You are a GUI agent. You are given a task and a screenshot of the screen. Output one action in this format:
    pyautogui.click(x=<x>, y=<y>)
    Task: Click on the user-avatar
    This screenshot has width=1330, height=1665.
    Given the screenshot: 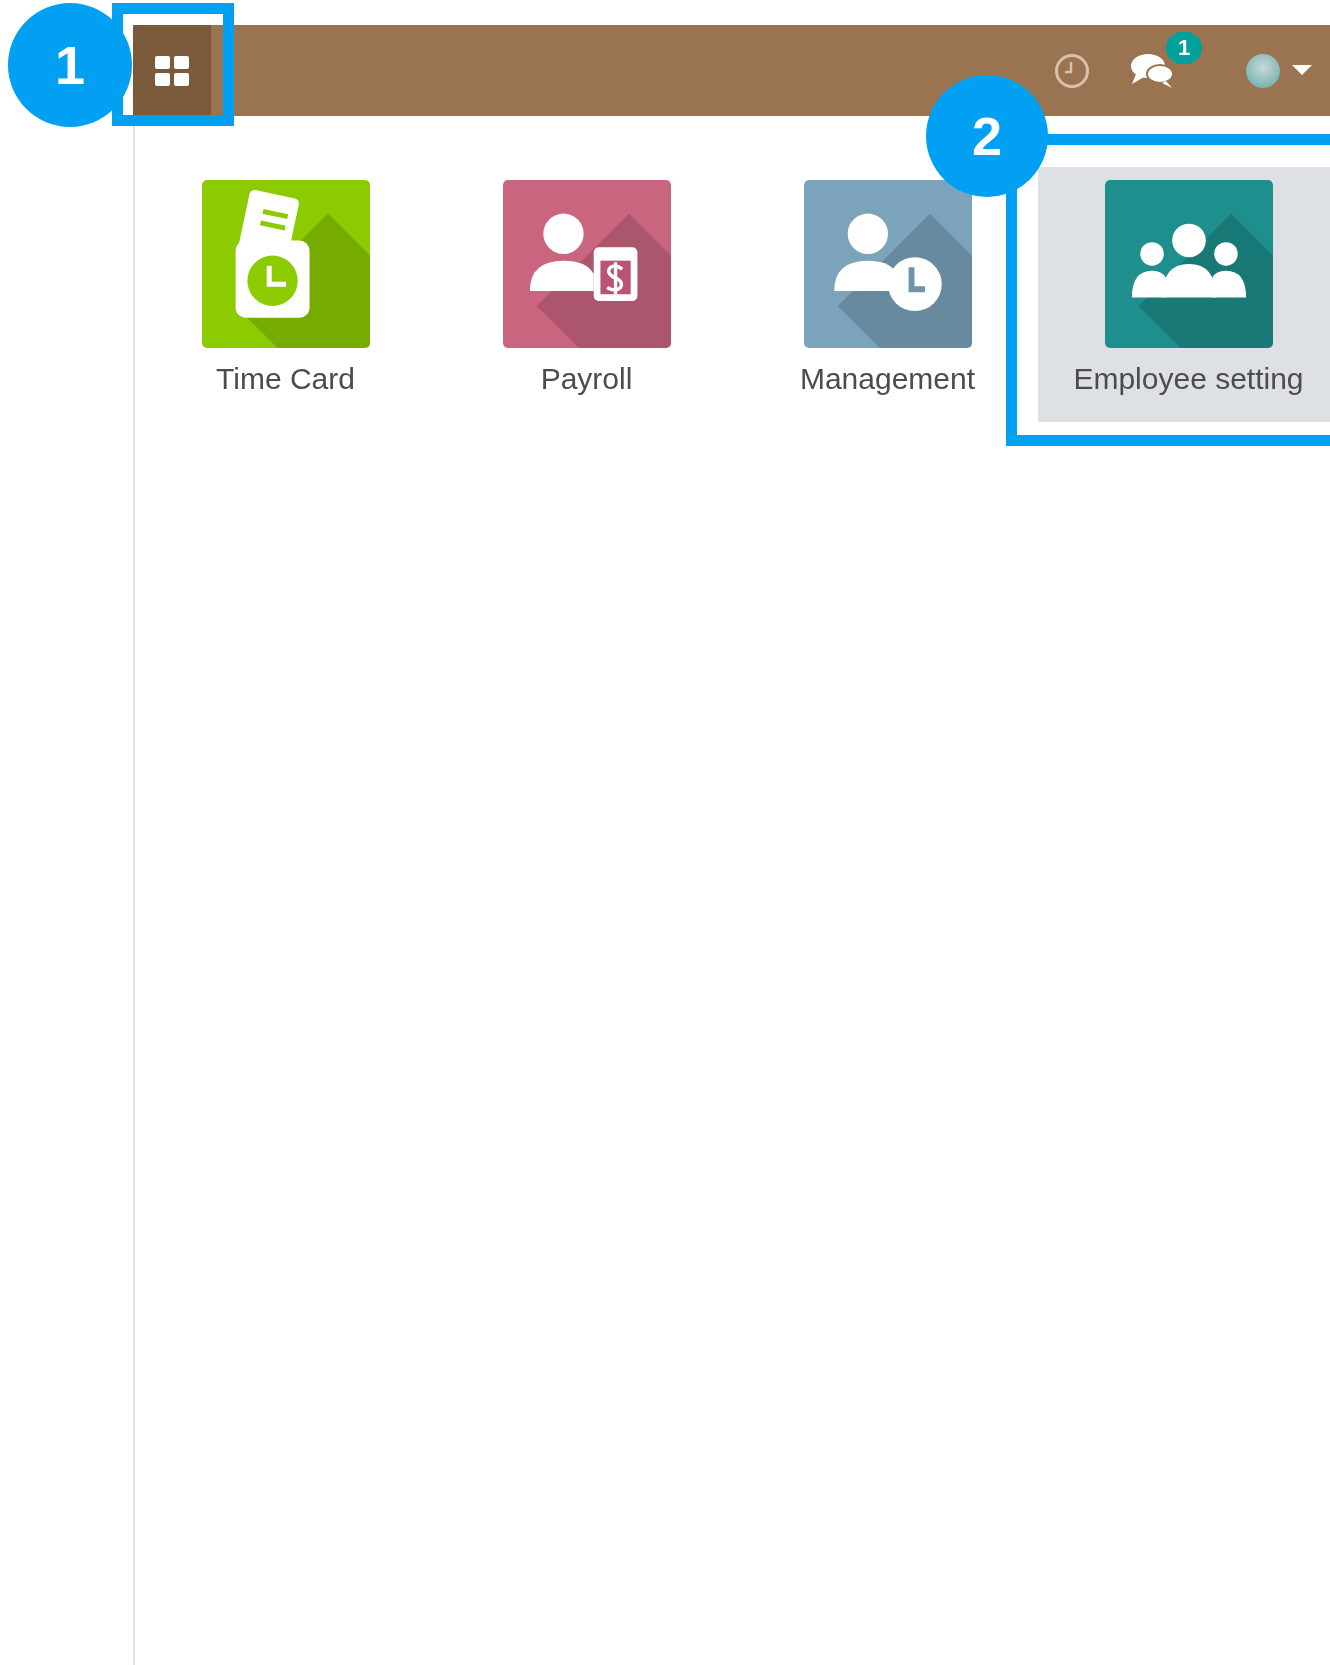 What is the action you would take?
    pyautogui.click(x=1263, y=70)
    